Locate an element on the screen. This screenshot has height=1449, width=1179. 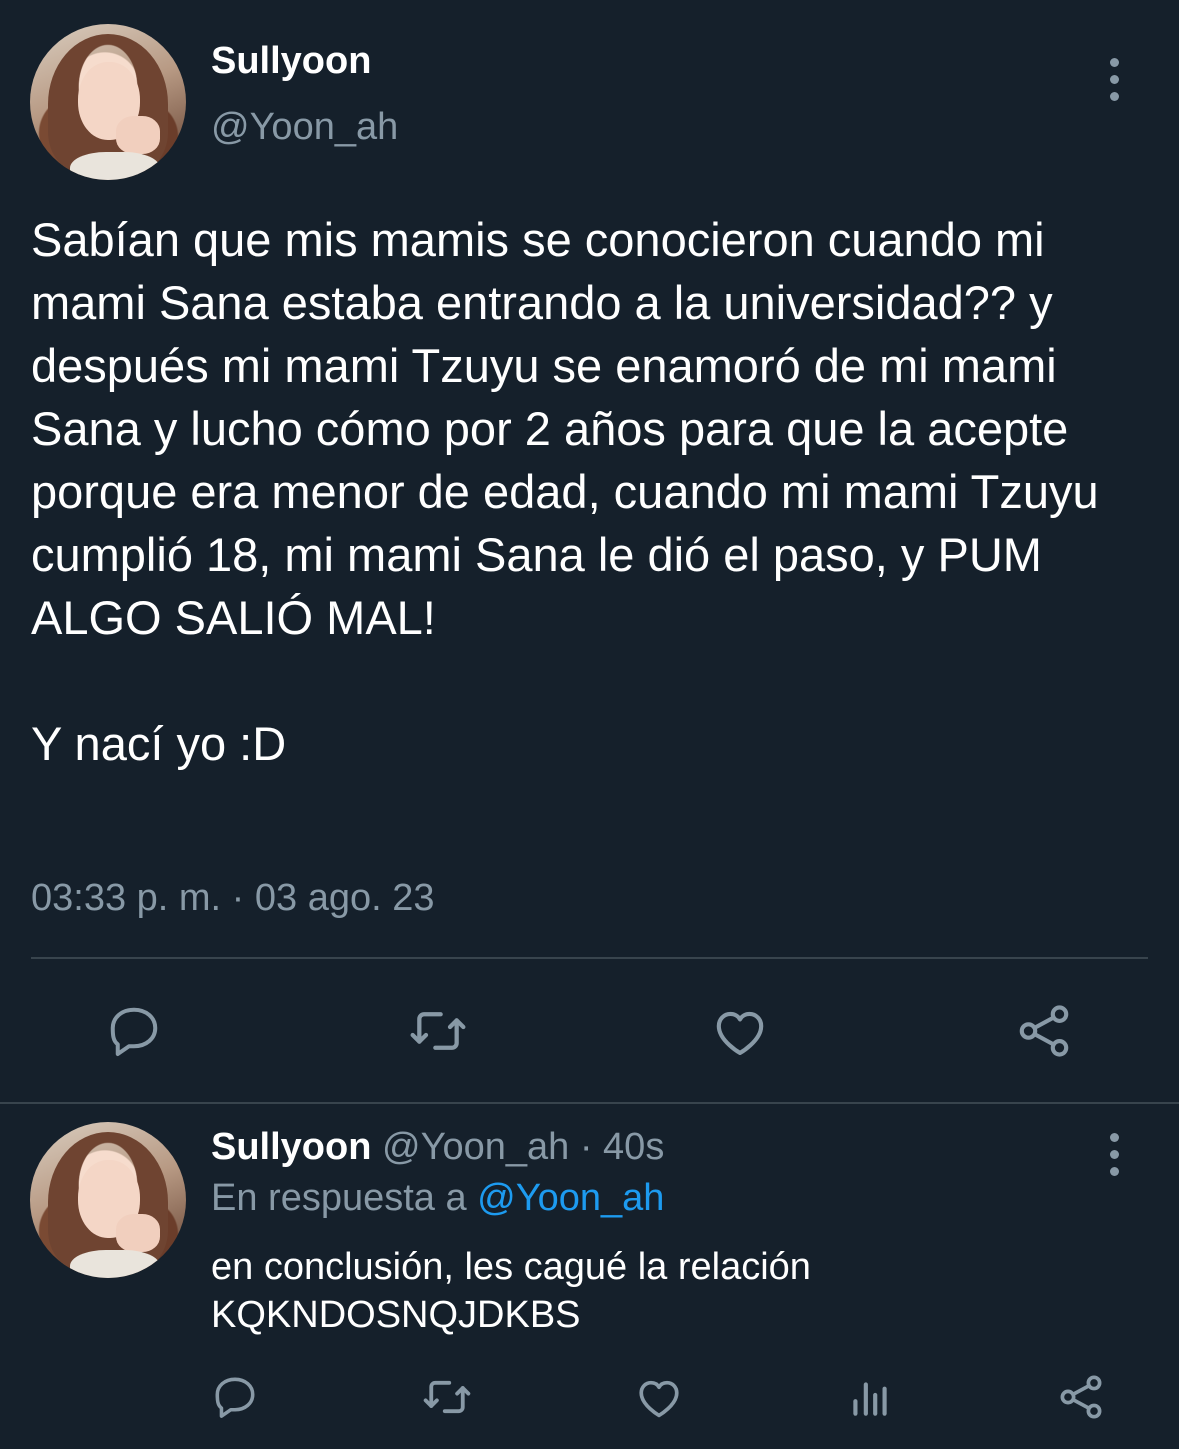
tweet-timestamp: 03:33 p. m. · 03 ago. 23 is located at coordinates (233, 898).